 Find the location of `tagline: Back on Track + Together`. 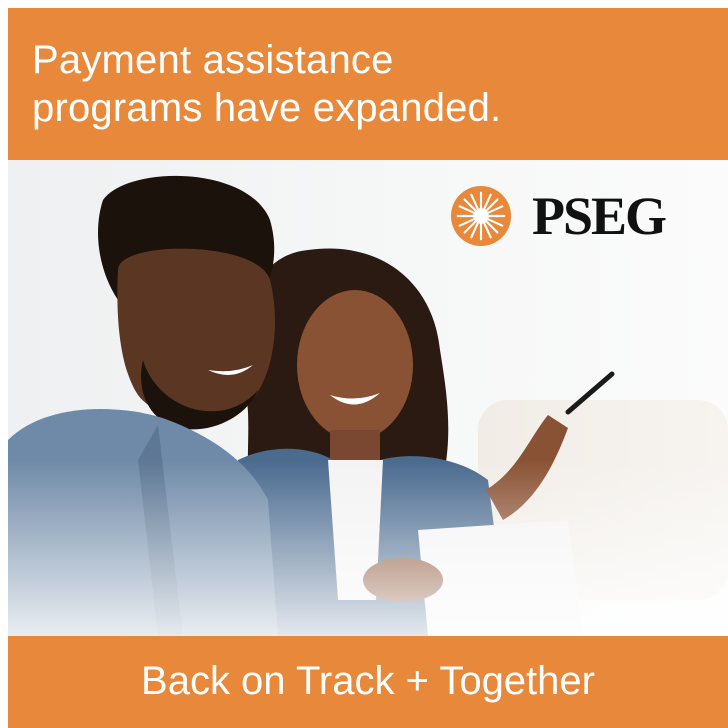

tagline: Back on Track + Together is located at coordinates (368, 681).